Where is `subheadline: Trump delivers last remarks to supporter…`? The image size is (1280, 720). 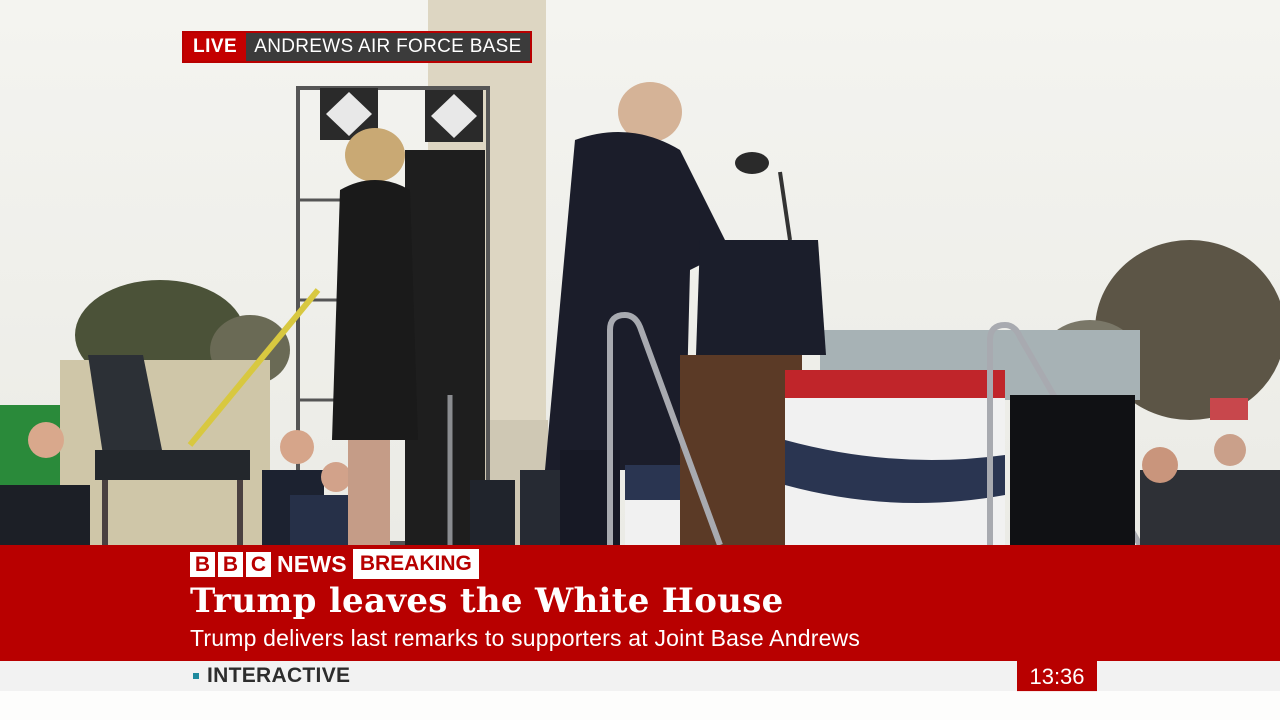 subheadline: Trump delivers last remarks to supporter… is located at coordinates (525, 638).